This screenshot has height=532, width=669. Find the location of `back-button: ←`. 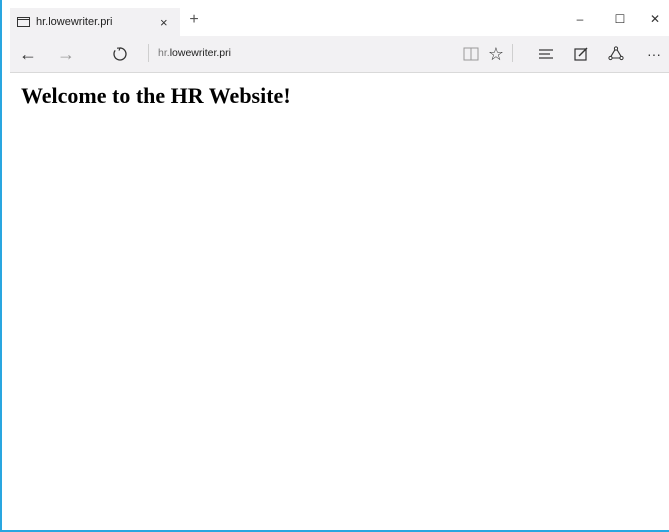

back-button: ← is located at coordinates (28, 54).